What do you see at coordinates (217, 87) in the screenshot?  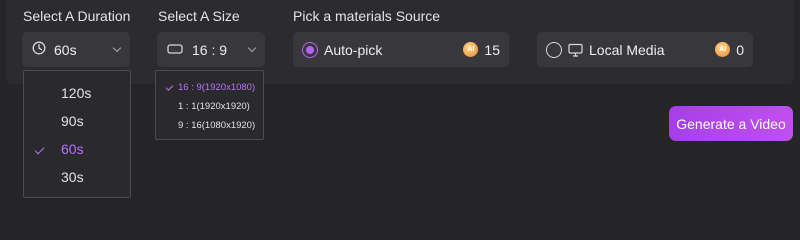 I see `size-option-label: 16 : 9(1920x1080)` at bounding box center [217, 87].